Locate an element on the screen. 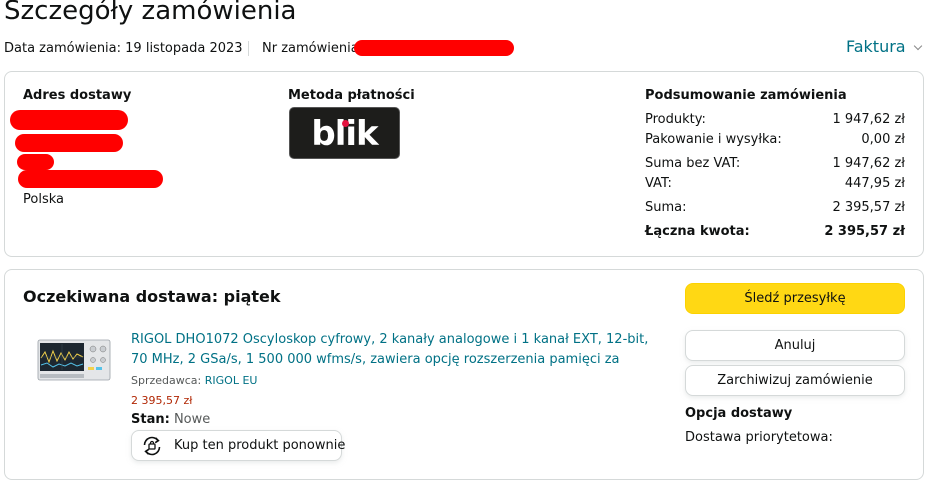  meta-divider is located at coordinates (248, 48).